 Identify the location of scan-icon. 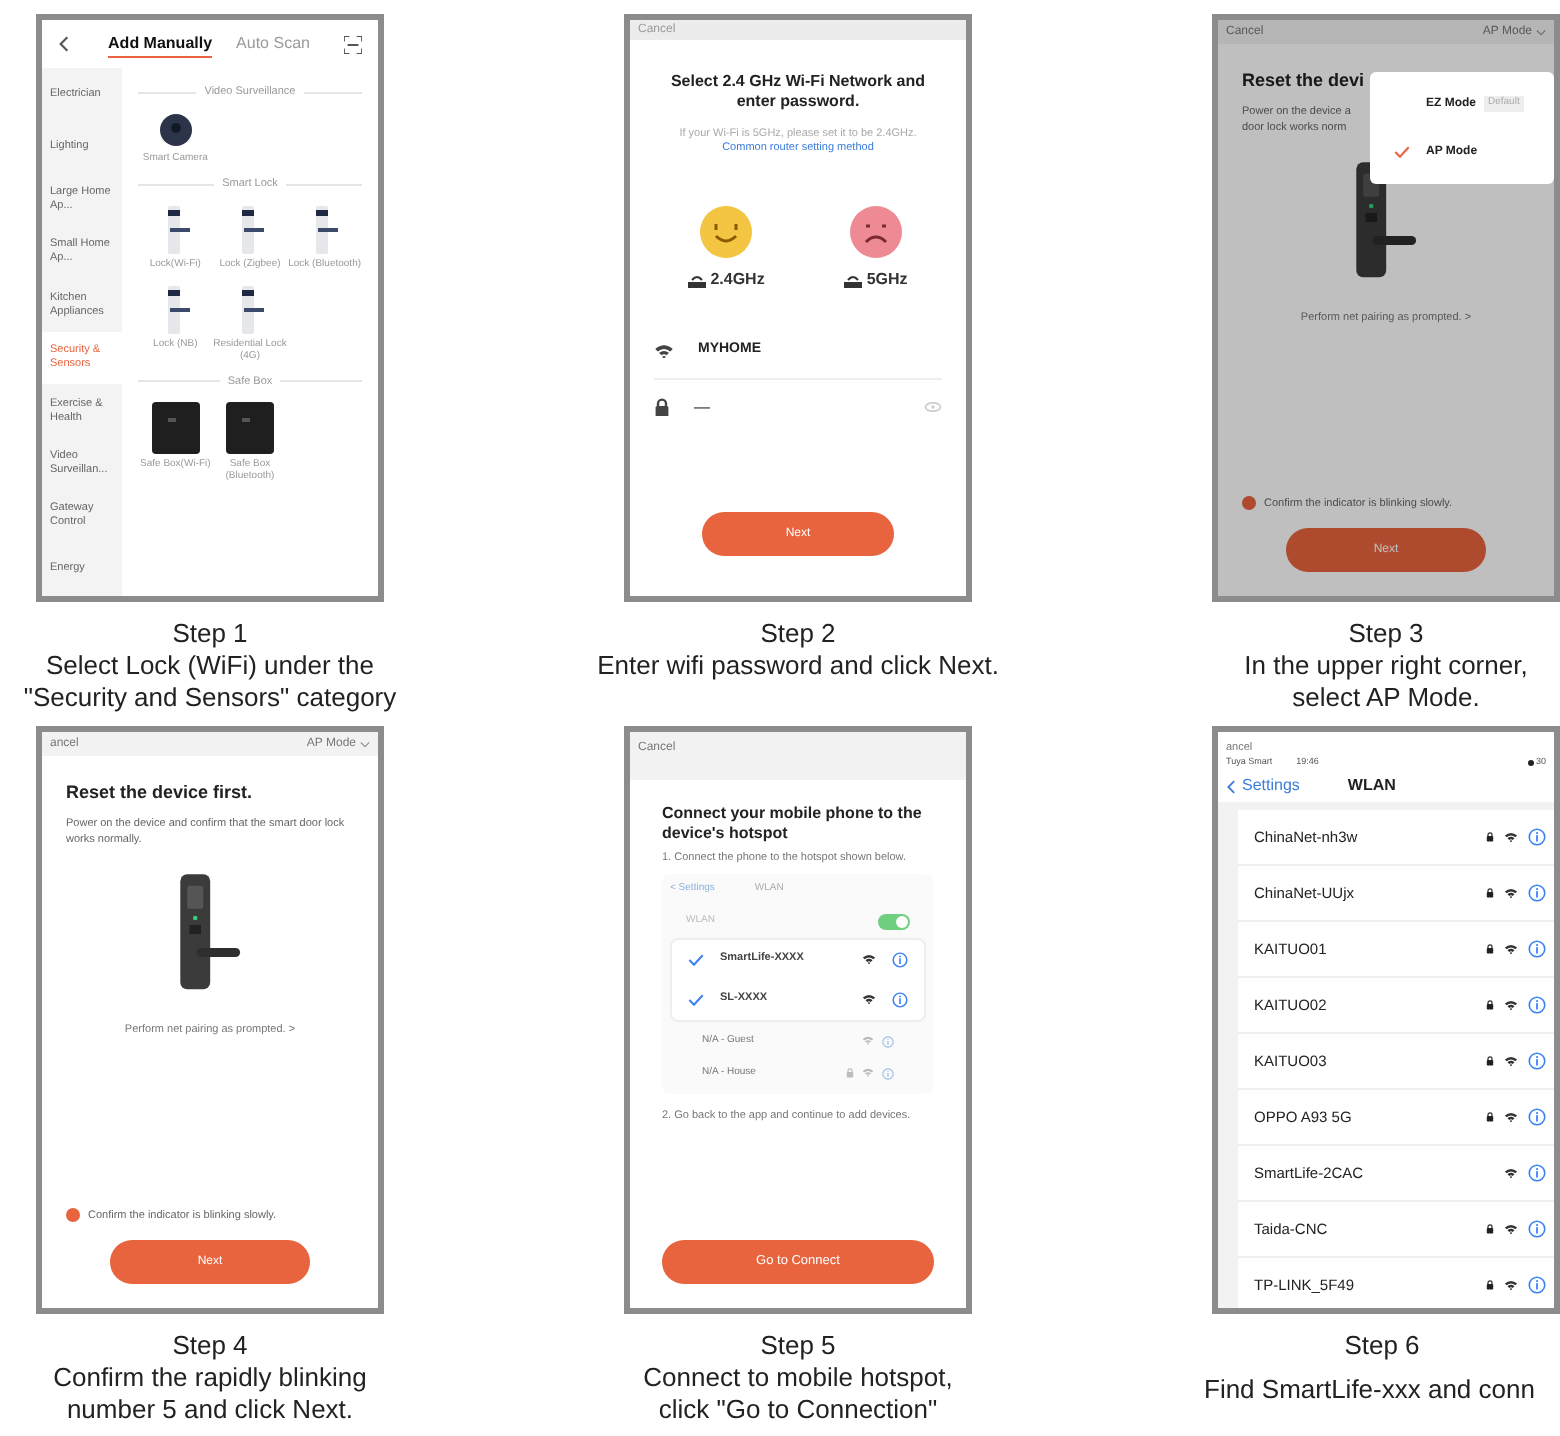
(353, 44).